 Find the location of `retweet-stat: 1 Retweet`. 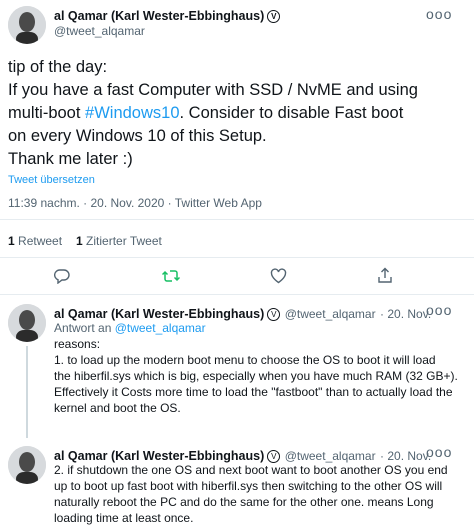

retweet-stat: 1 Retweet is located at coordinates (35, 241).